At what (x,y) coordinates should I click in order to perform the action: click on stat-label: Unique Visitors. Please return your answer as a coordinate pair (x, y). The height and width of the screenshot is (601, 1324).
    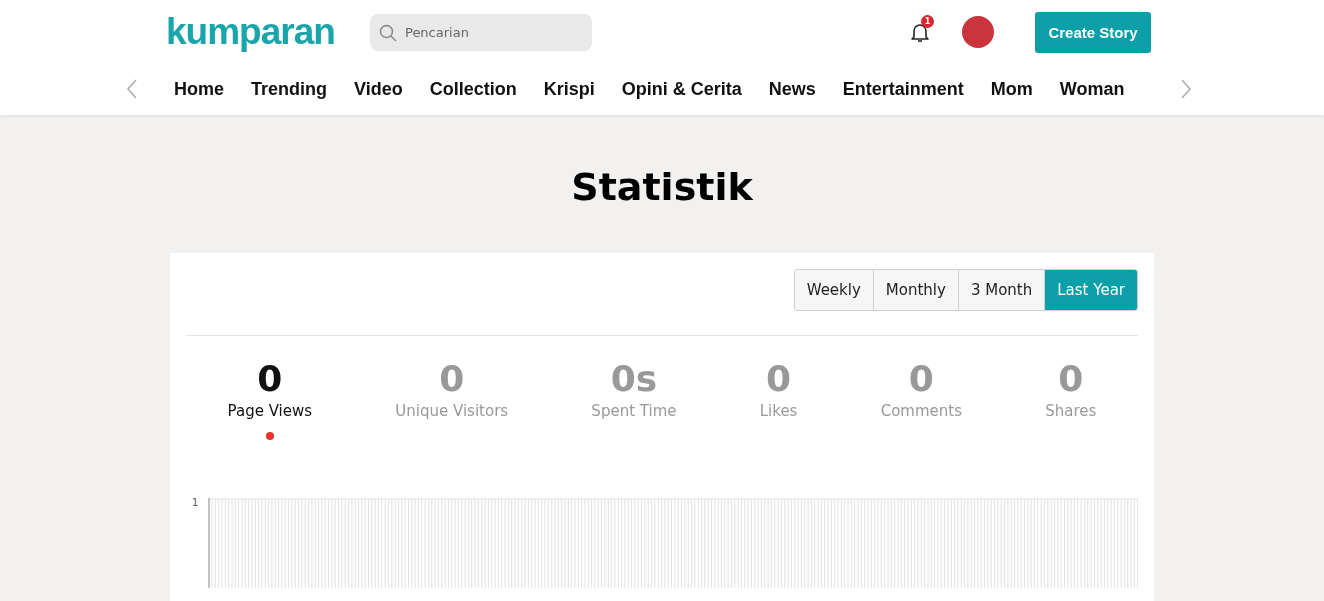
    Looking at the image, I should click on (452, 411).